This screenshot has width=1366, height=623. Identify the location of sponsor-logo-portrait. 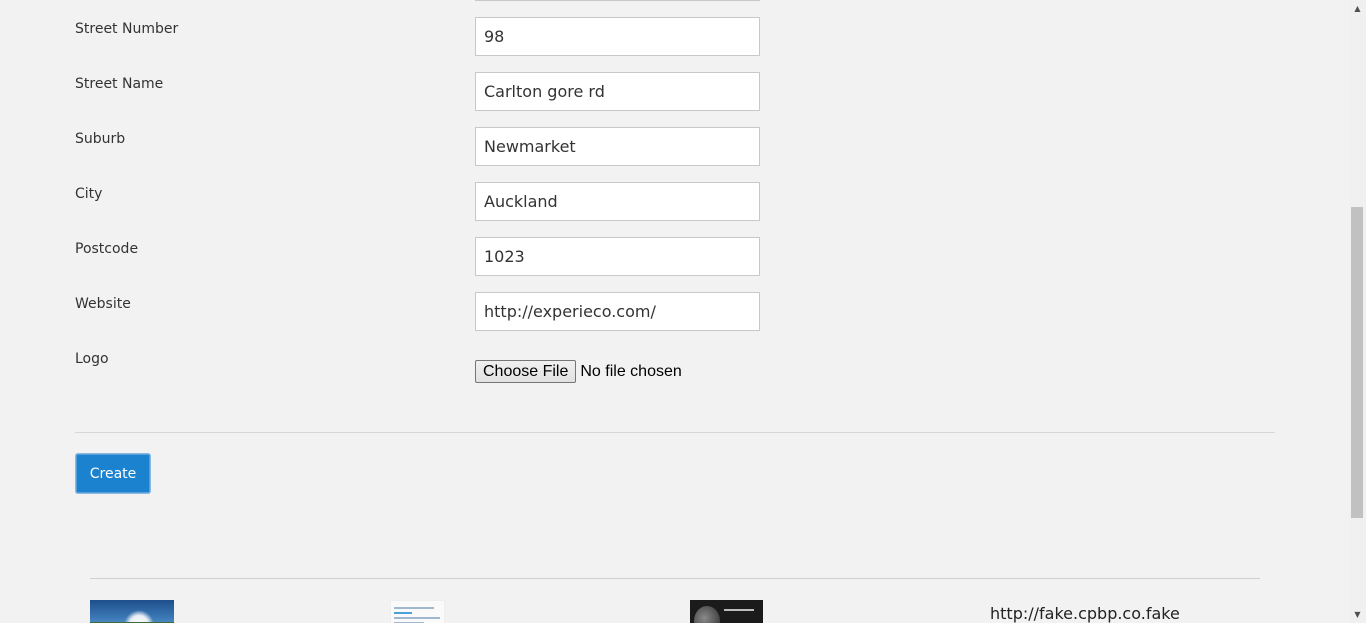
(726, 611).